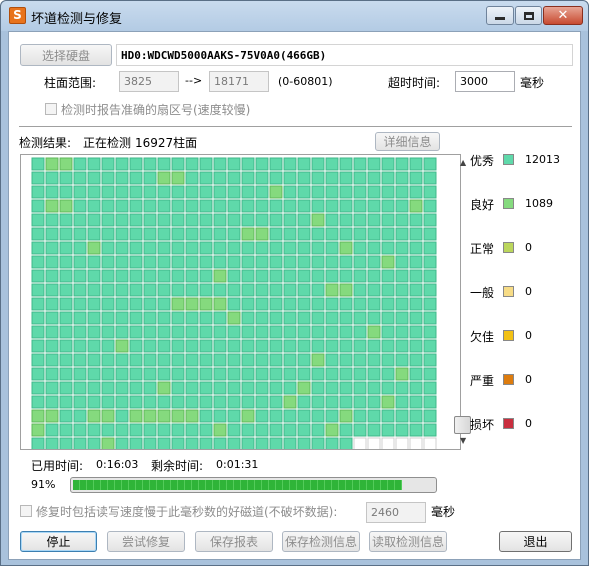 The image size is (589, 566). What do you see at coordinates (239, 81) in the screenshot?
I see `cylinder-end-field: 18171` at bounding box center [239, 81].